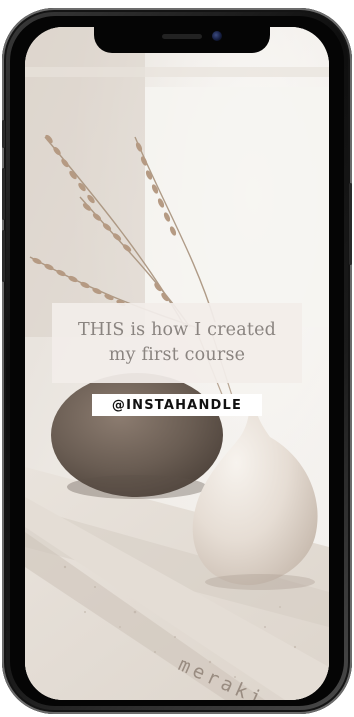  Describe the element at coordinates (182, 36) in the screenshot. I see `earpiece-speaker-icon` at that location.